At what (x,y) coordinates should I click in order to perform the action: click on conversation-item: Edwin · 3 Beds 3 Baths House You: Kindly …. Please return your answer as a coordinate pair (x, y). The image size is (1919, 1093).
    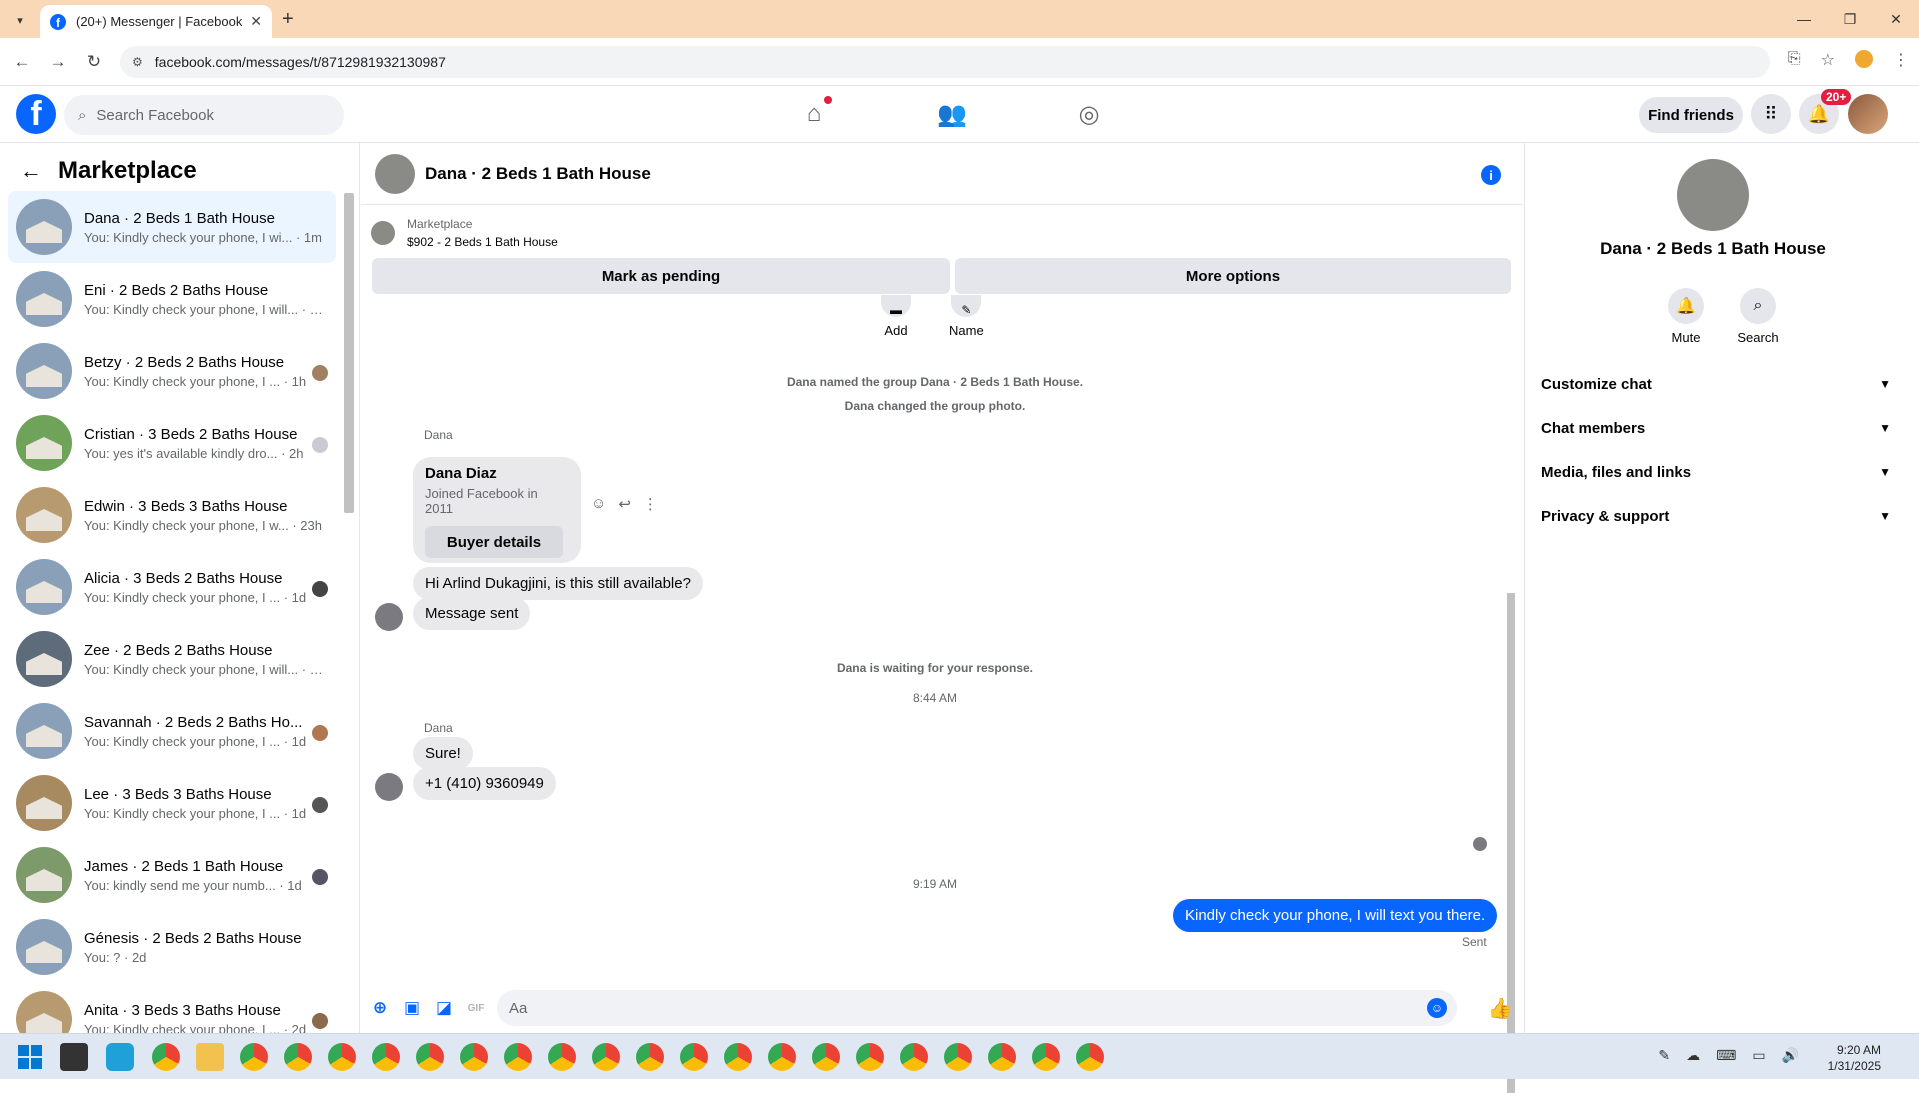
    Looking at the image, I should click on (172, 515).